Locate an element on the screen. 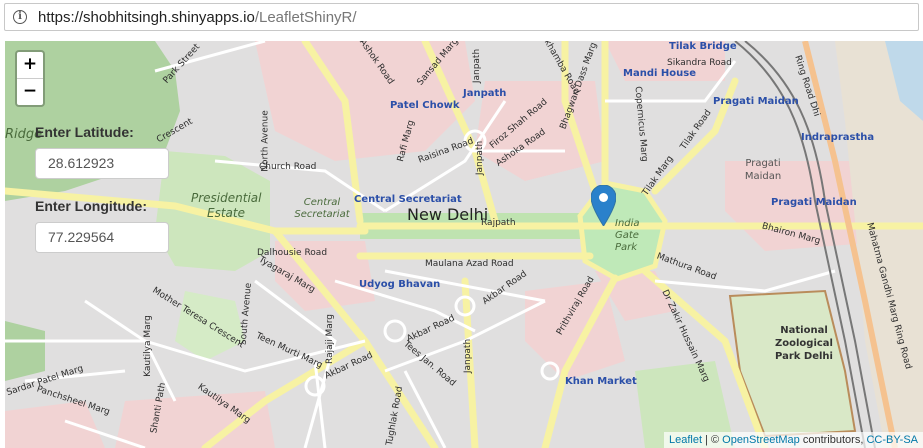 Image resolution: width=923 pixels, height=448 pixels. road-label: Maulana Azad Road is located at coordinates (469, 264).